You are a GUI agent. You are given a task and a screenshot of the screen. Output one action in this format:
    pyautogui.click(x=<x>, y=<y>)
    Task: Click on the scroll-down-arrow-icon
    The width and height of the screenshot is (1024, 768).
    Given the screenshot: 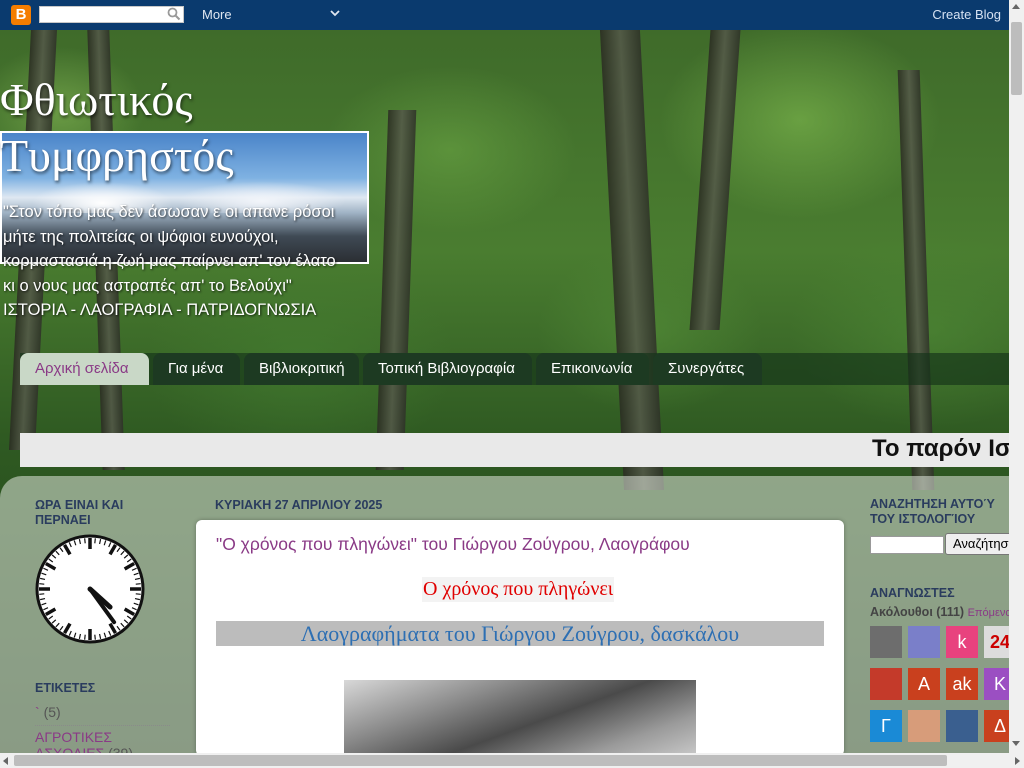 What is the action you would take?
    pyautogui.click(x=1016, y=743)
    